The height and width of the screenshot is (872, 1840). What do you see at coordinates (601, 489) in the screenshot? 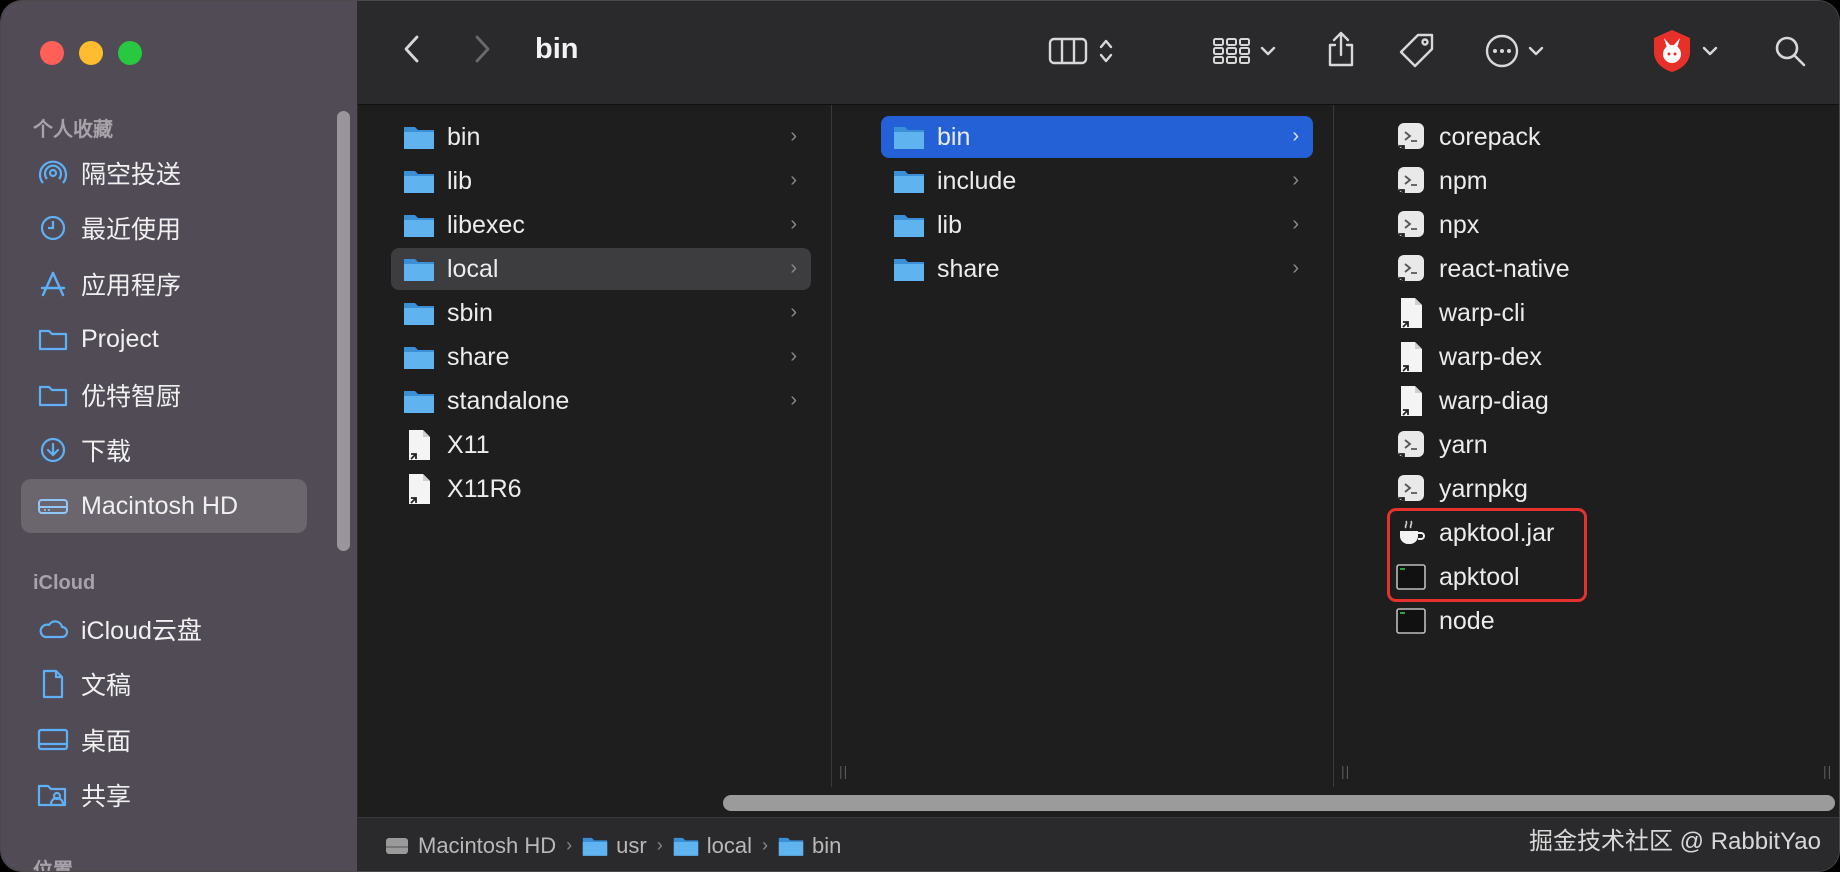
I see `list-item: X11R6` at bounding box center [601, 489].